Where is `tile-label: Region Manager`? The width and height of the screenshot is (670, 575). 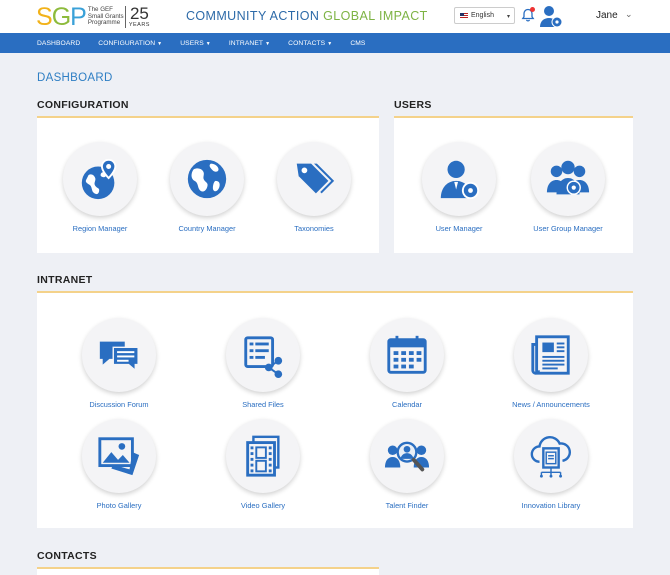 tile-label: Region Manager is located at coordinates (100, 228).